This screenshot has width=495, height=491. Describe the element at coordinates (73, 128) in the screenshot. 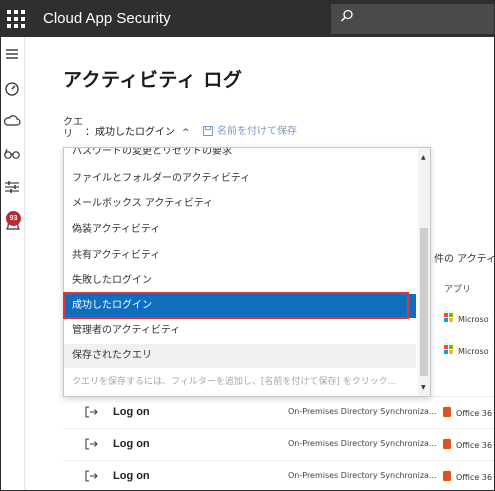

I see `query-label: クエリ` at that location.